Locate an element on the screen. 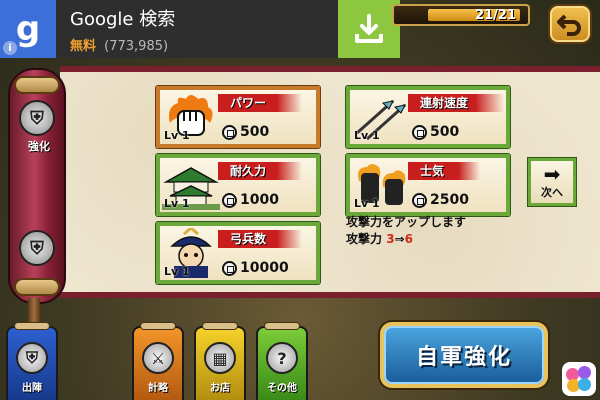 The width and height of the screenshot is (600, 400). google-logo-icon: g i is located at coordinates (28, 29).